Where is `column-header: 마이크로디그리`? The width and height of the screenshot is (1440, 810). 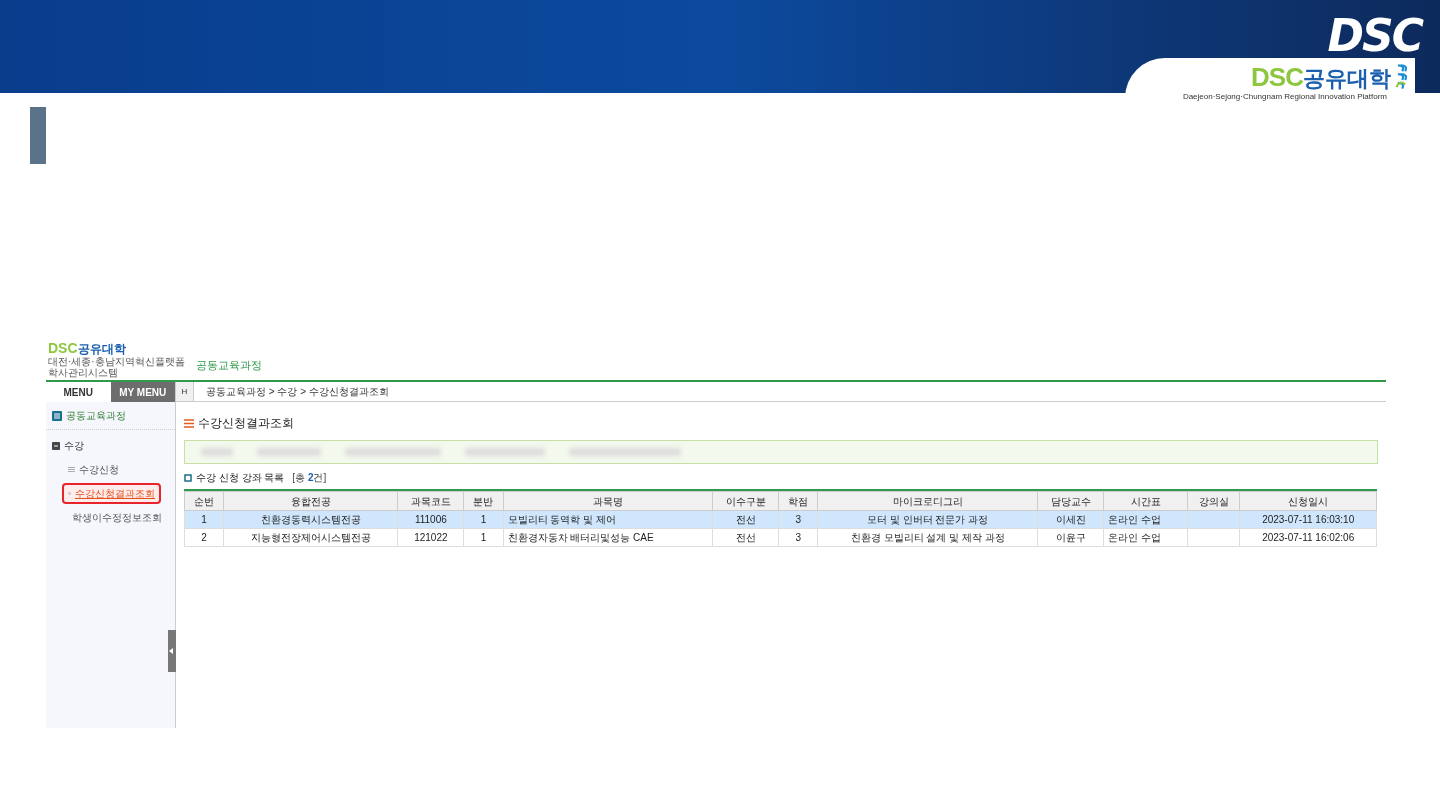 column-header: 마이크로디그리 is located at coordinates (927, 501).